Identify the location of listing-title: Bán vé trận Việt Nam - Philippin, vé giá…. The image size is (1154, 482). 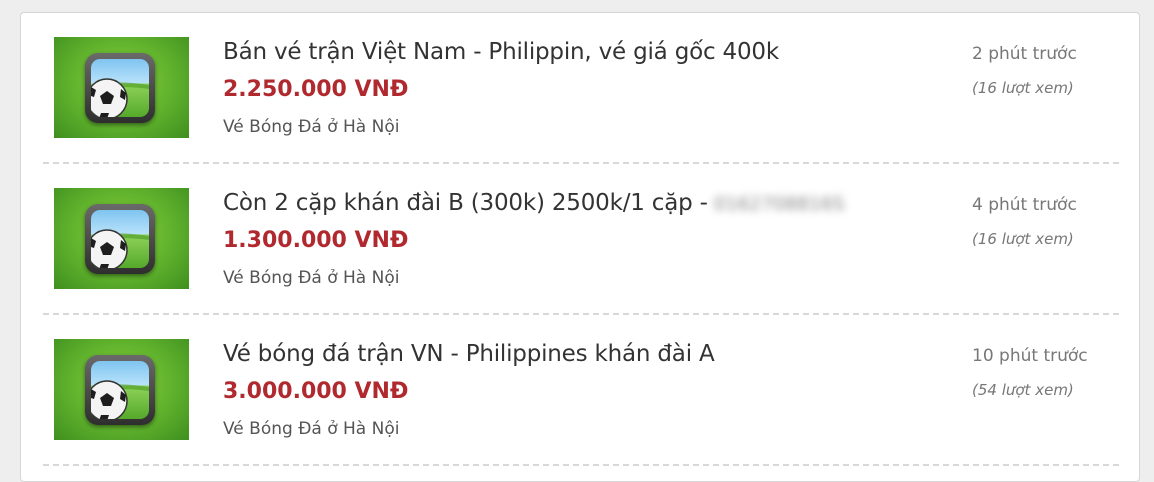
(501, 52).